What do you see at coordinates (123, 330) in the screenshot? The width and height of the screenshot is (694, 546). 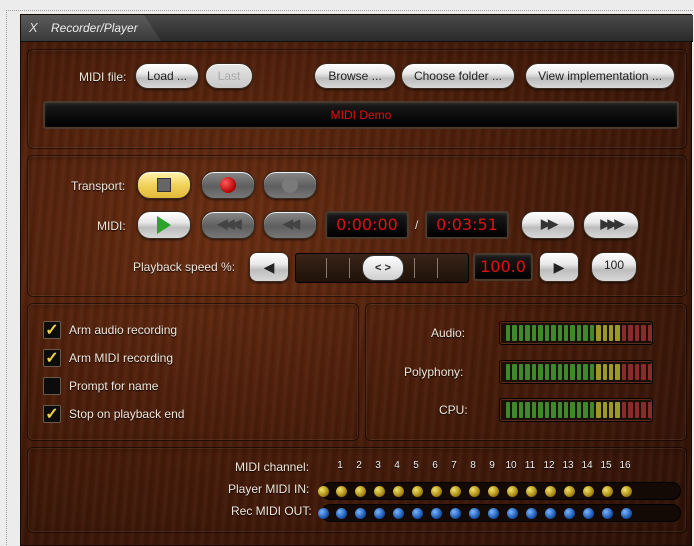 I see `arm-audio-label: Arm audio recording` at bounding box center [123, 330].